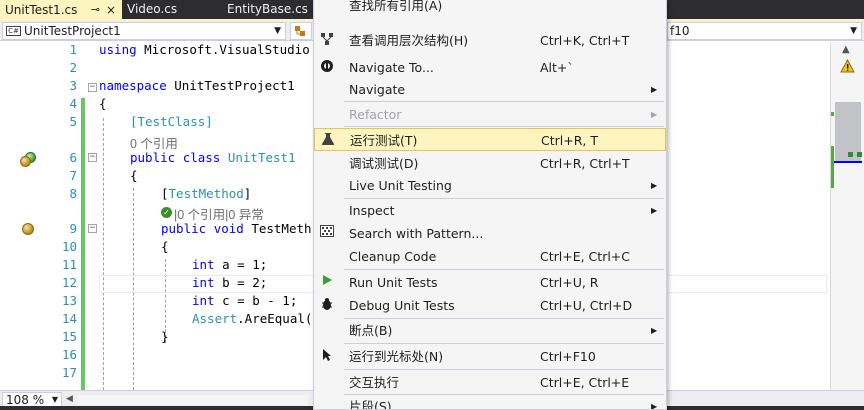 The image size is (864, 410). I want to click on menu-item-breakpoint: 断点(B) ▶, so click(490, 330).